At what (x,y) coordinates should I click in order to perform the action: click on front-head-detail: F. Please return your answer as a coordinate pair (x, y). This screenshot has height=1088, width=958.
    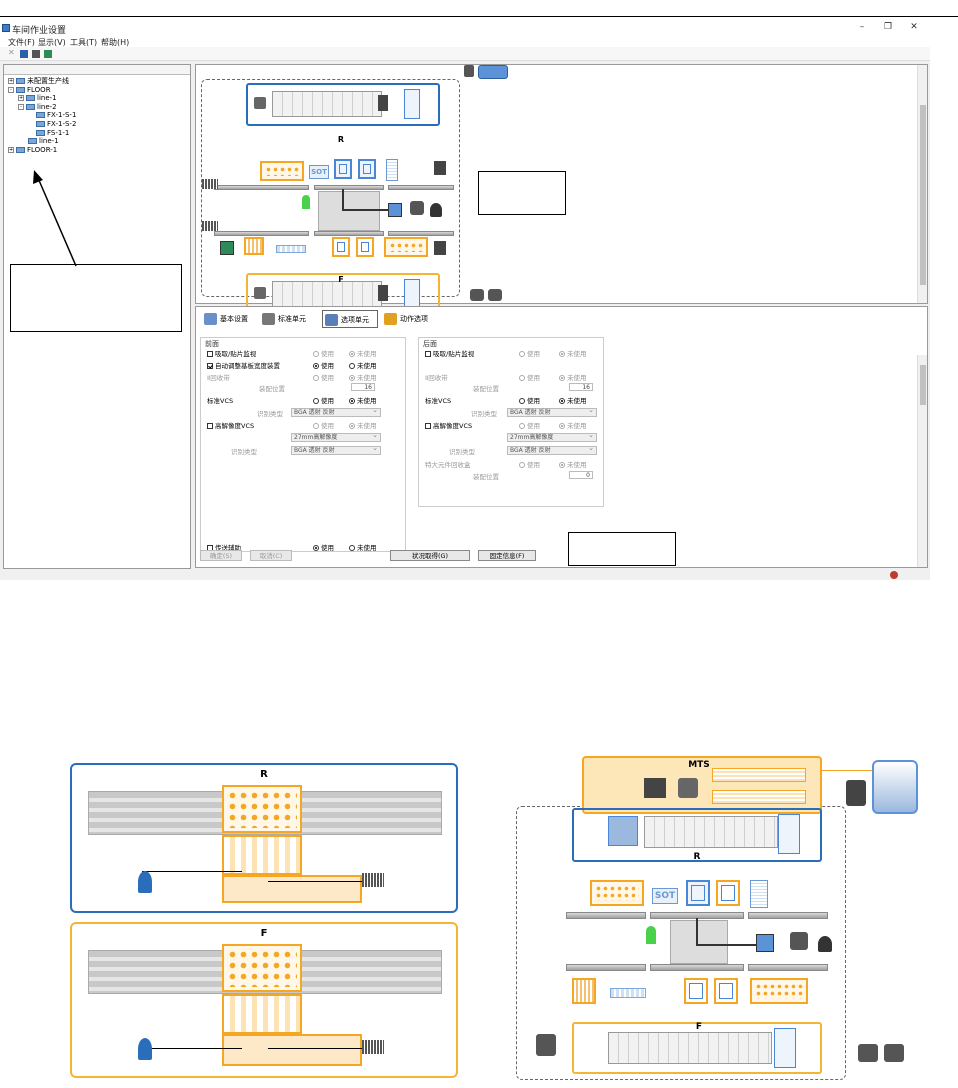
    Looking at the image, I should click on (264, 1000).